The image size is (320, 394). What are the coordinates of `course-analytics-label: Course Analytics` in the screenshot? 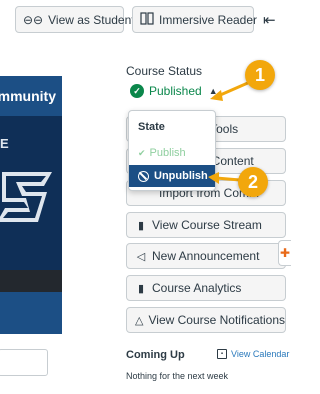 It's located at (197, 288).